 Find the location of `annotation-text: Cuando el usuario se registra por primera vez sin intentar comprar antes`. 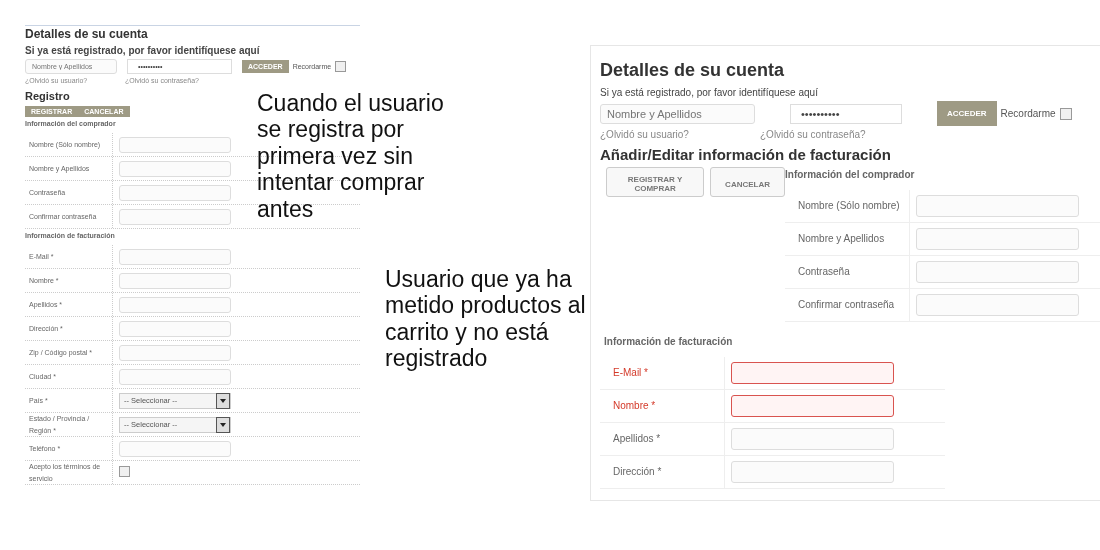

annotation-text: Cuando el usuario se registra por primera vez sin intentar comprar antes is located at coordinates (351, 156).